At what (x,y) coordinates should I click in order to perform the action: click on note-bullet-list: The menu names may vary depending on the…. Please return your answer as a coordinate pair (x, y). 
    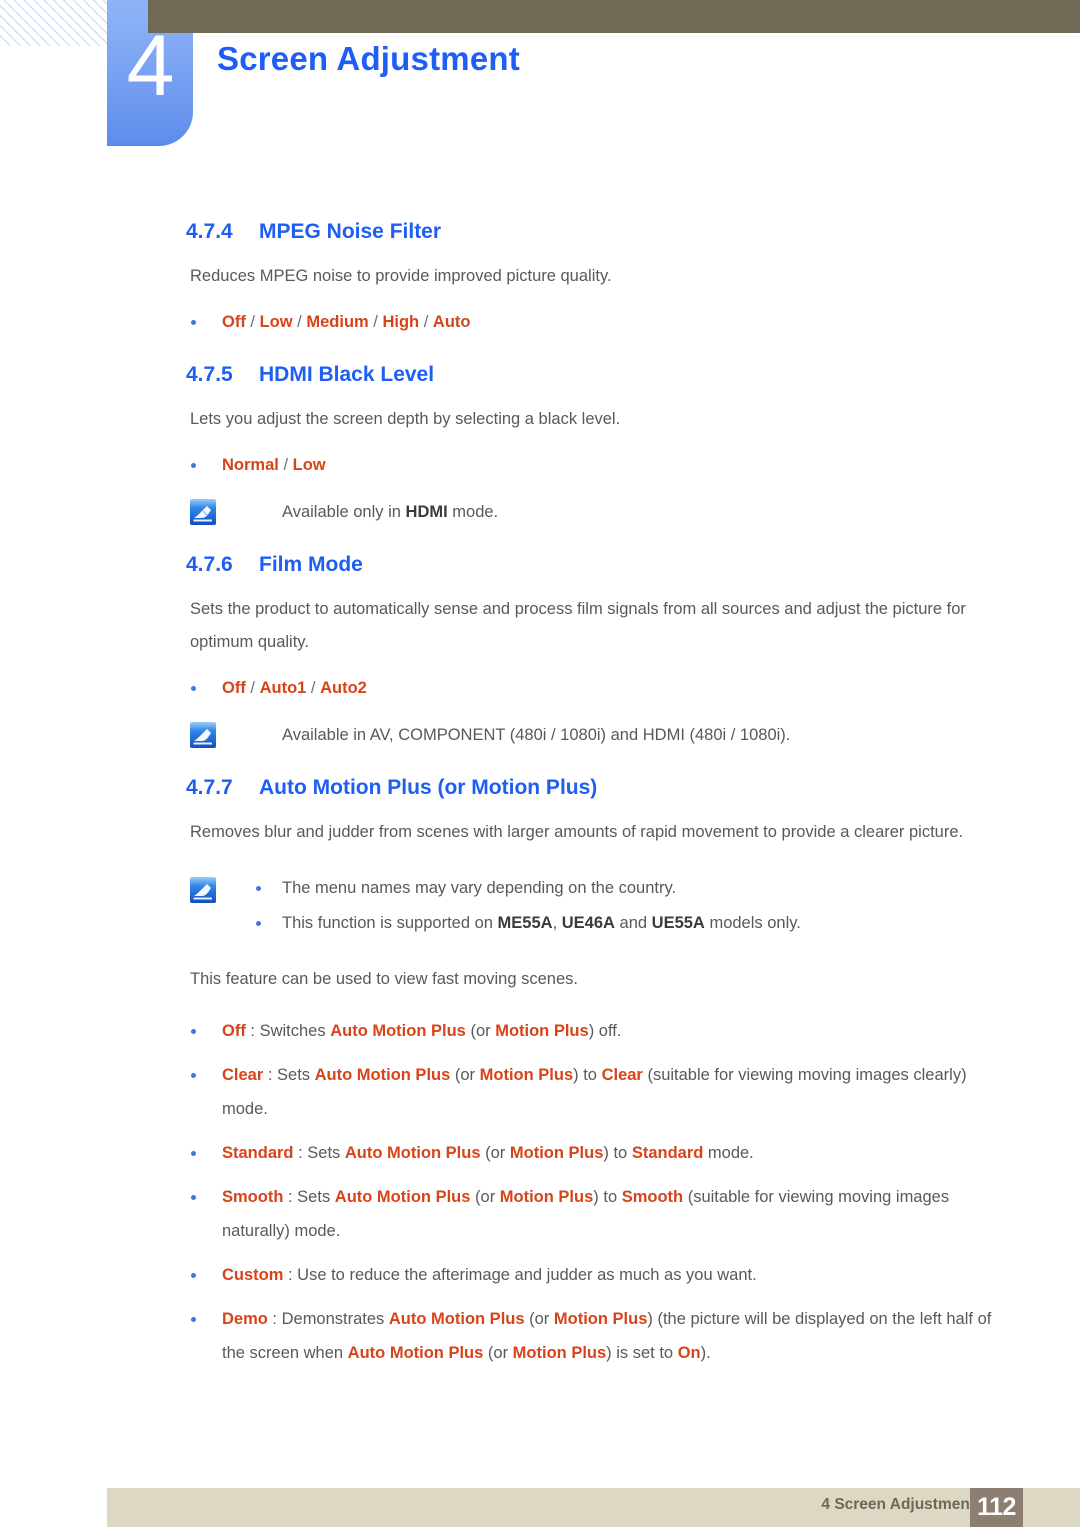
    Looking at the image, I should click on (665, 906).